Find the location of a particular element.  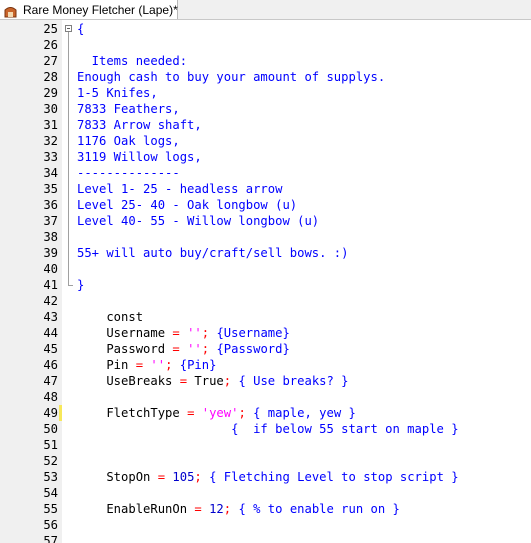

line-number: 35 is located at coordinates (50, 189).